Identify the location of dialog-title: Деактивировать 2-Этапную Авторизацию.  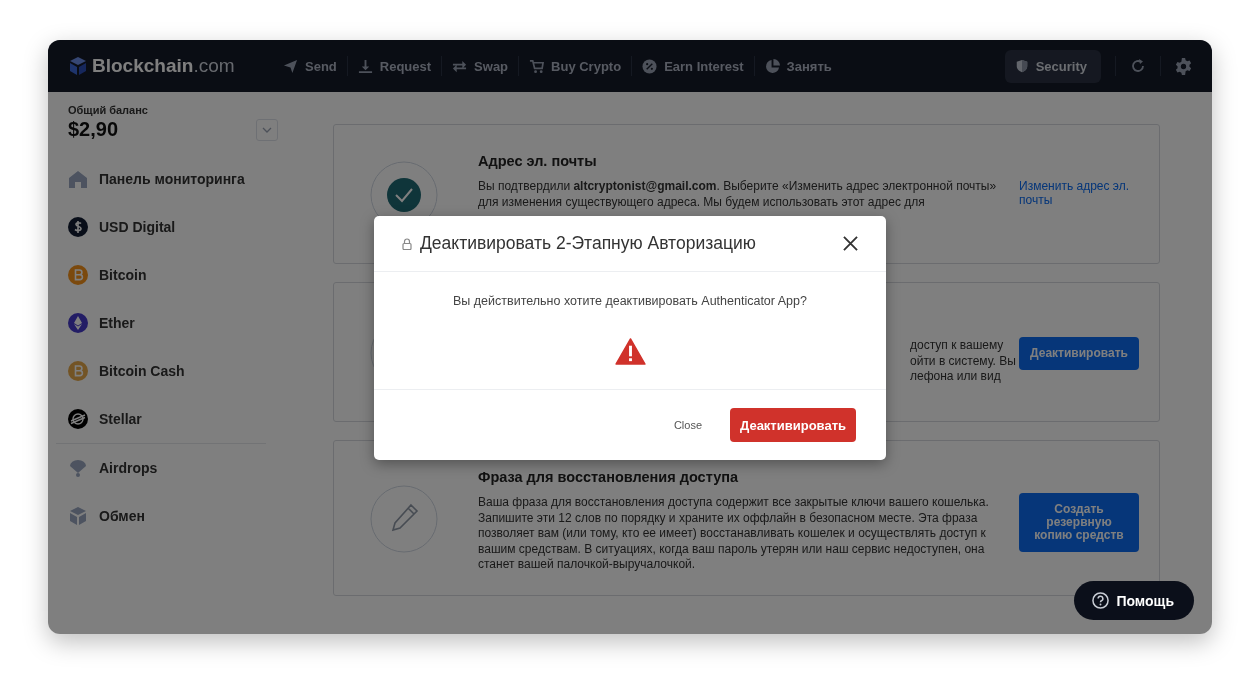
(588, 243).